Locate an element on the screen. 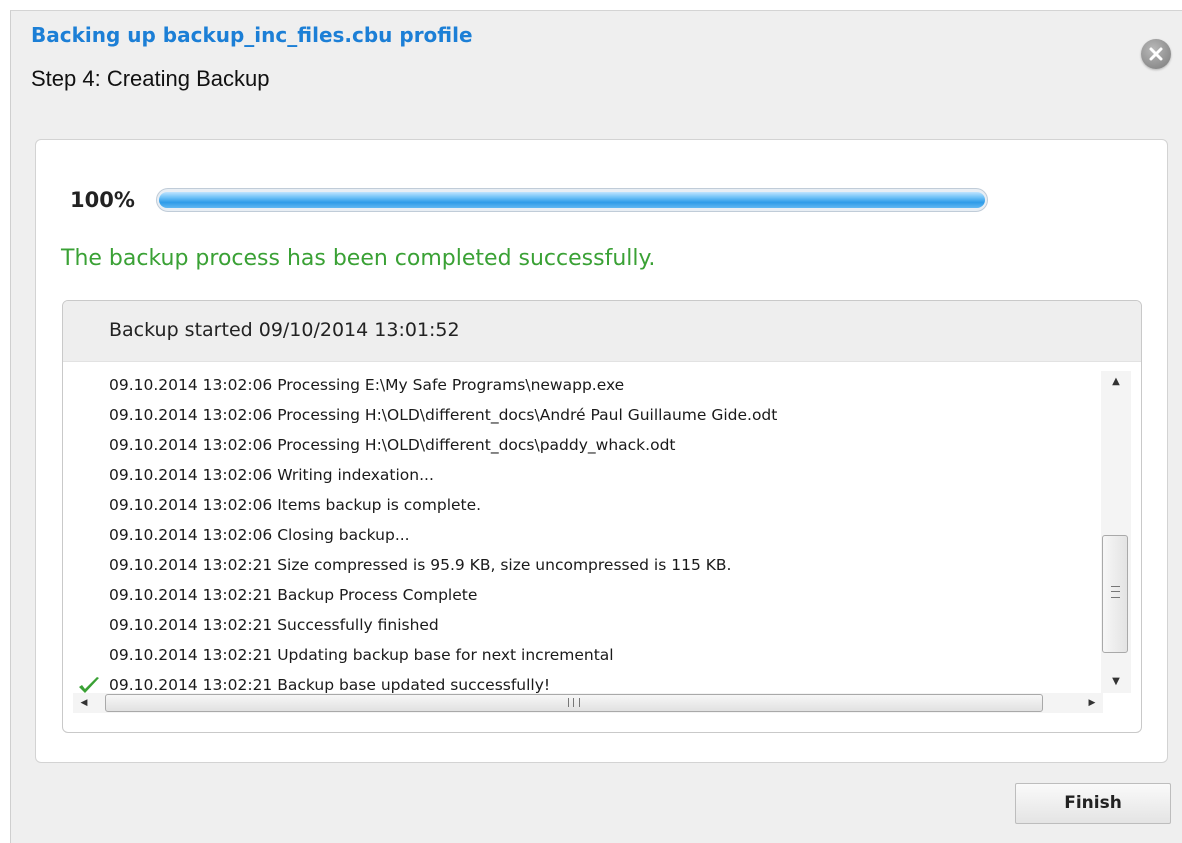  horizontal-scrollbar: ◀ ▶ is located at coordinates (588, 703).